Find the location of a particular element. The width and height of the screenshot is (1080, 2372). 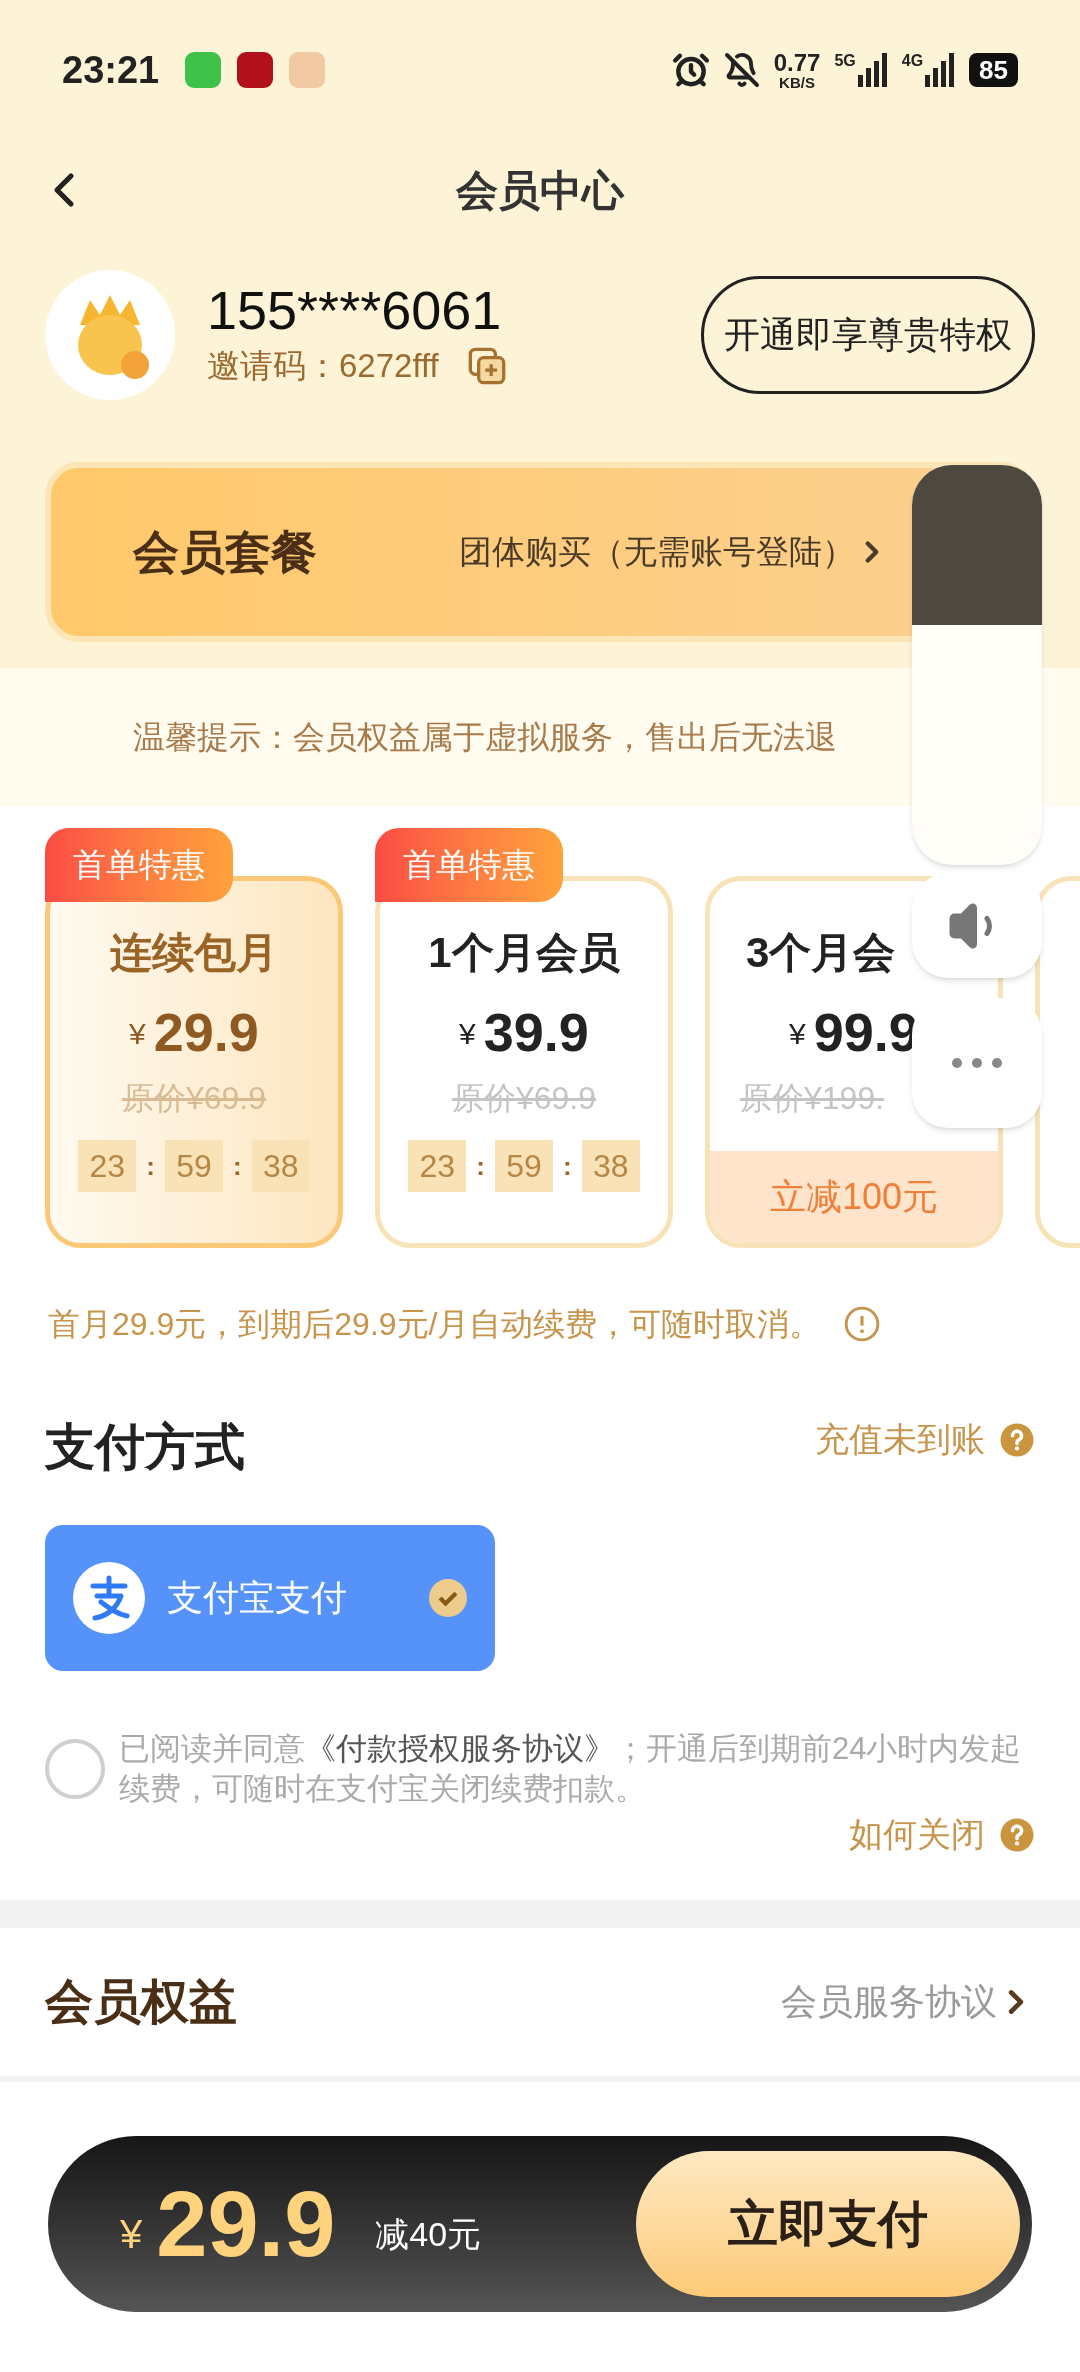

group-purchase-link: 团体购买（无需账号登陆） is located at coordinates (657, 552).